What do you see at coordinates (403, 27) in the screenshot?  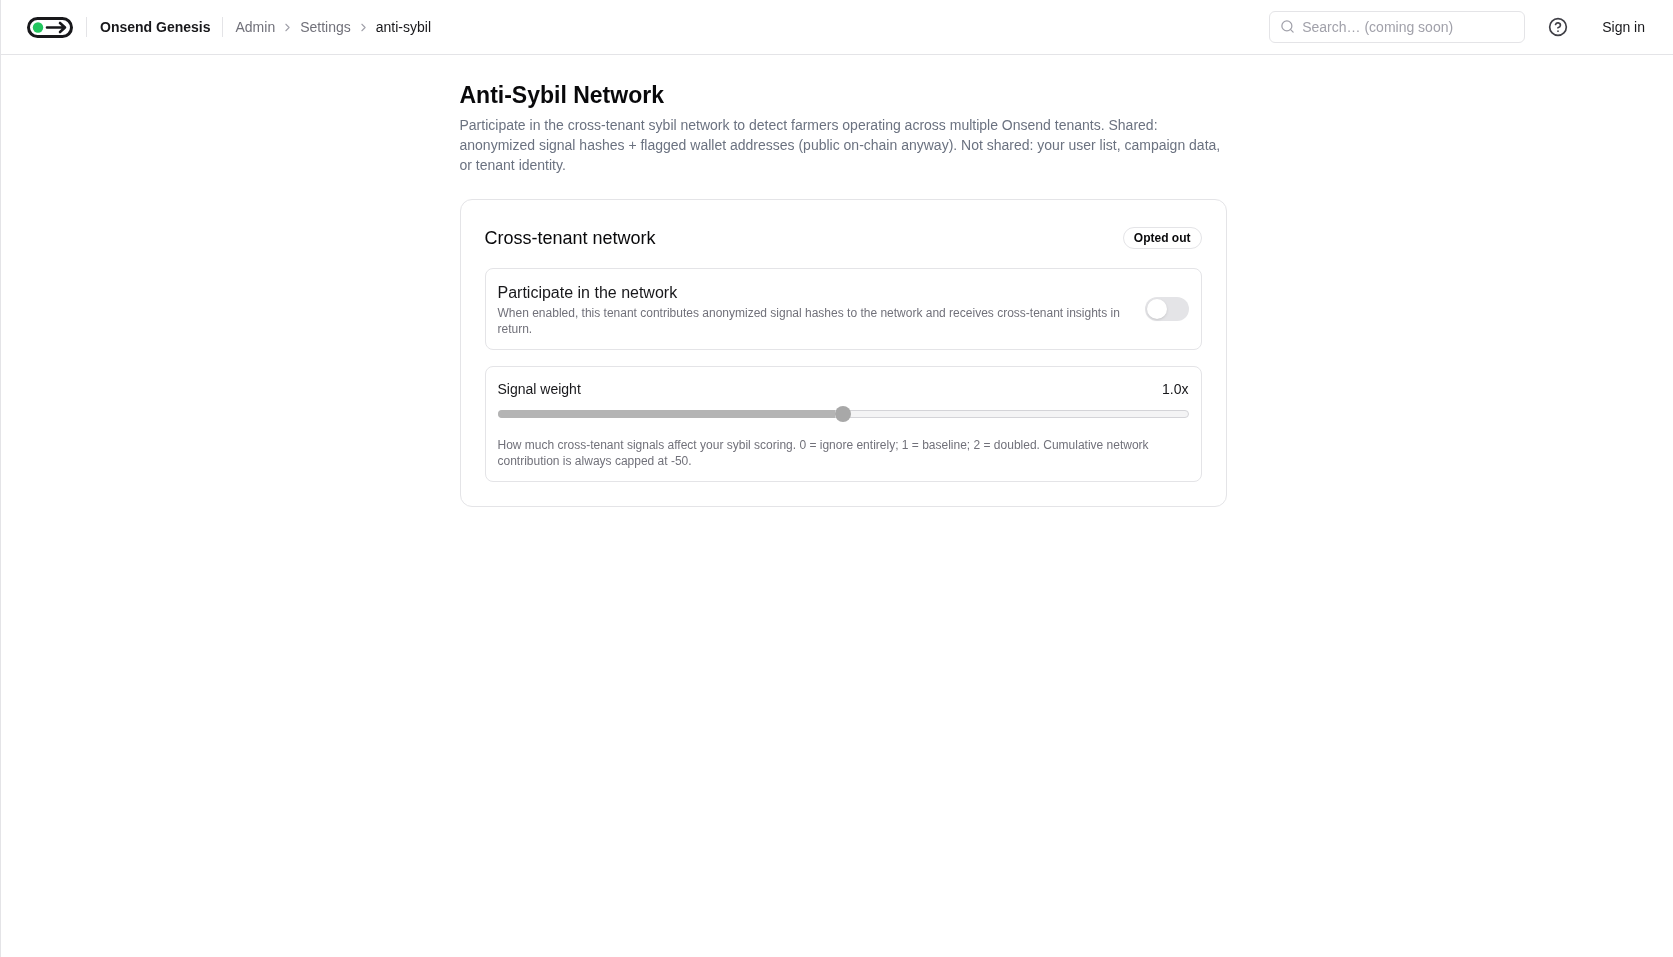 I see `breadcrumb-link: anti-sybil` at bounding box center [403, 27].